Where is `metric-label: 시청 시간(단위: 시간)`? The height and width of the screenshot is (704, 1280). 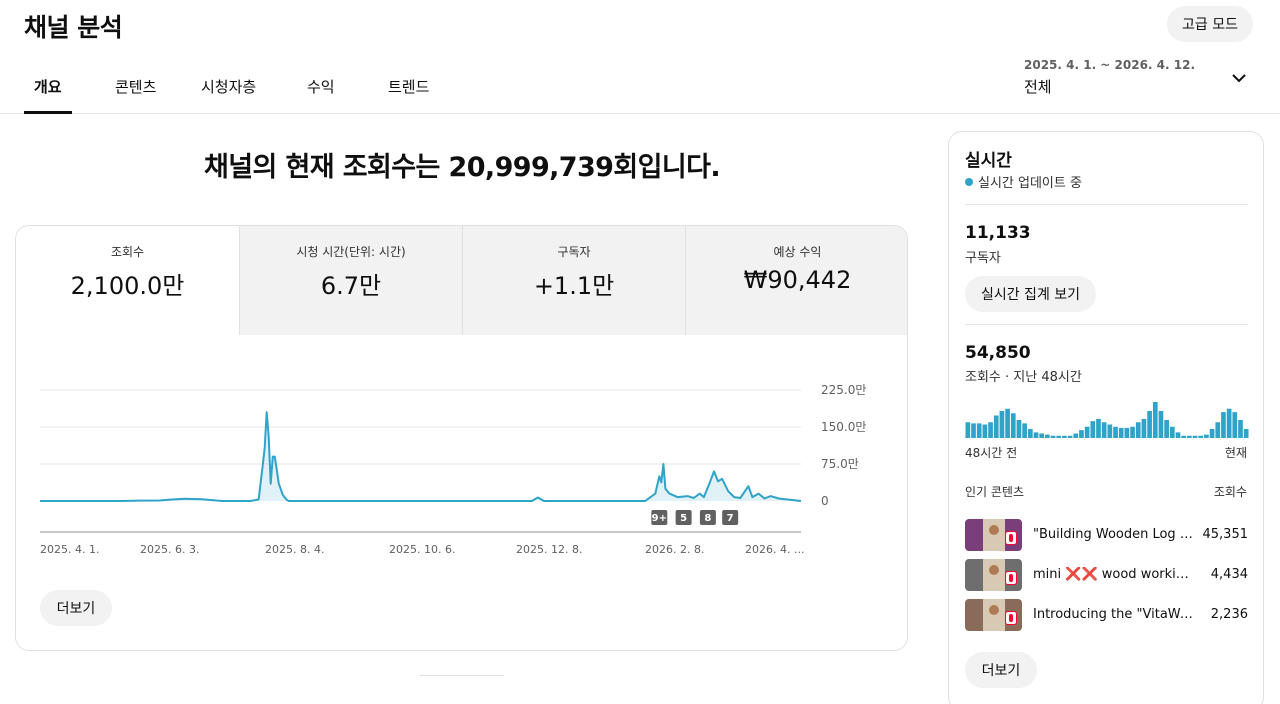
metric-label: 시청 시간(단위: 시간) is located at coordinates (351, 252).